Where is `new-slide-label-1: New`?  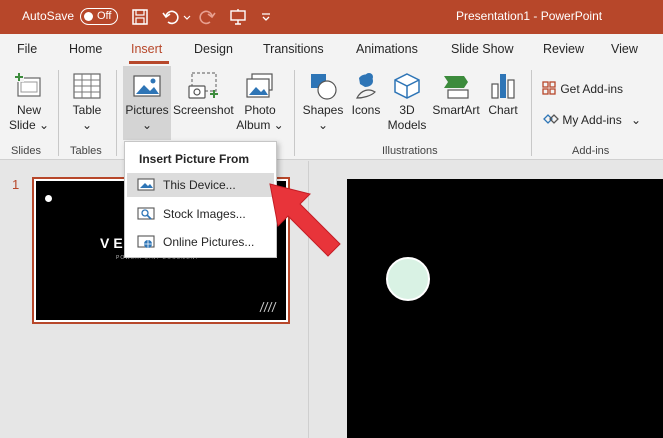
new-slide-label-1: New is located at coordinates (28, 110).